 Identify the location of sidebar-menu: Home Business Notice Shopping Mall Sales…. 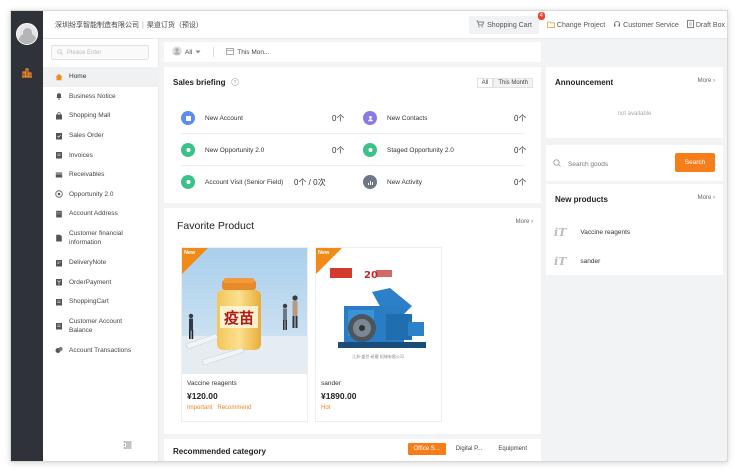
(101, 213).